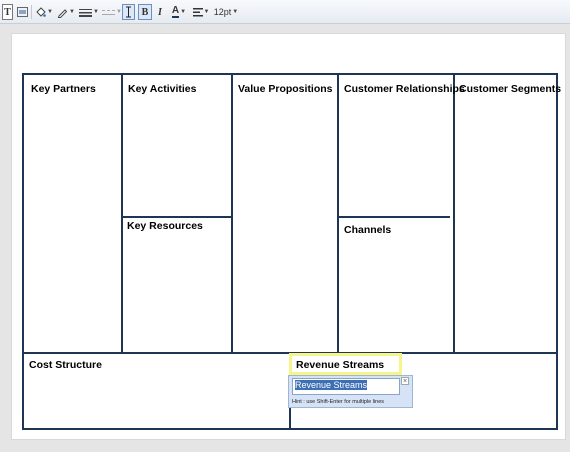 This screenshot has height=452, width=570. I want to click on divider-relationships-segments, so click(454, 214).